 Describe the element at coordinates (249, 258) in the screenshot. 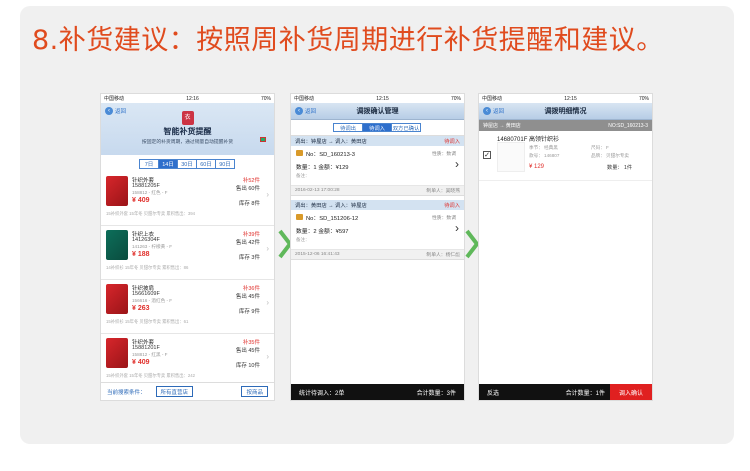

I see `stock-count: 库存 3件` at that location.